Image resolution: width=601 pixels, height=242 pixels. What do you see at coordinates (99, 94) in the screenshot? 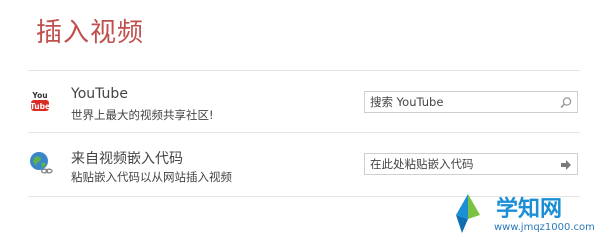
I see `youtube-title: YouTube` at bounding box center [99, 94].